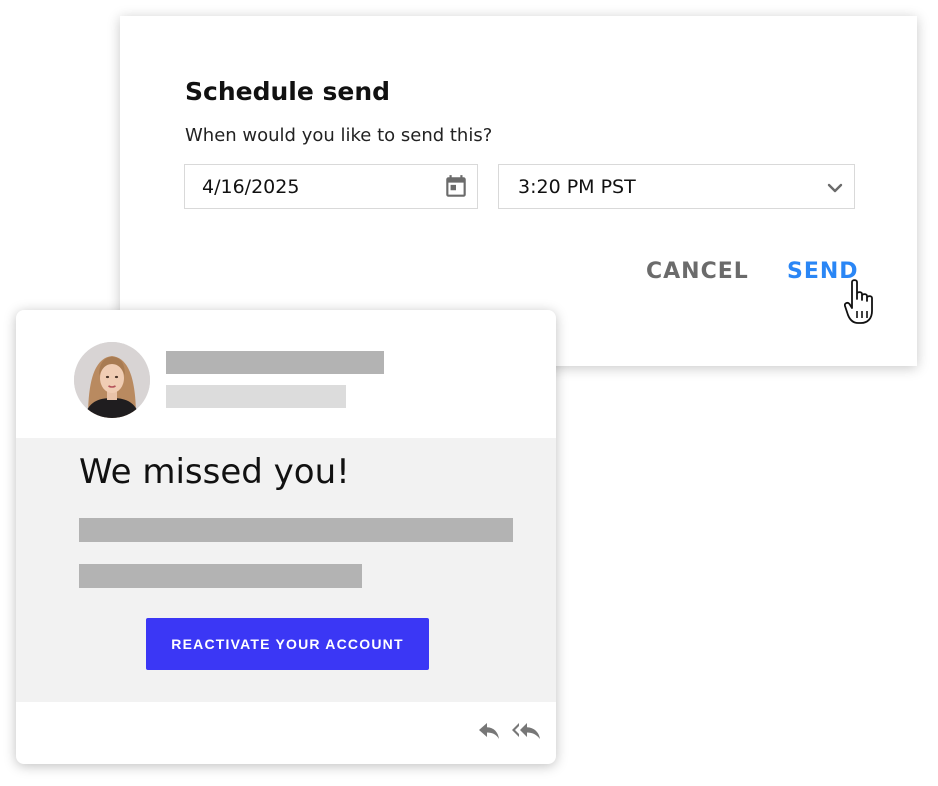  I want to click on dialog-title: Schedule send, so click(288, 91).